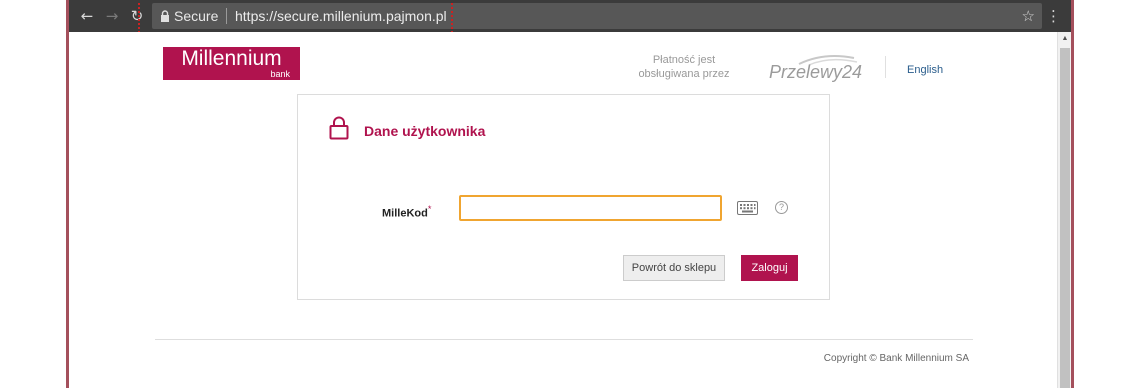 This screenshot has width=1140, height=388. I want to click on back-to-shop-button: Powrót do sklepu, so click(674, 268).